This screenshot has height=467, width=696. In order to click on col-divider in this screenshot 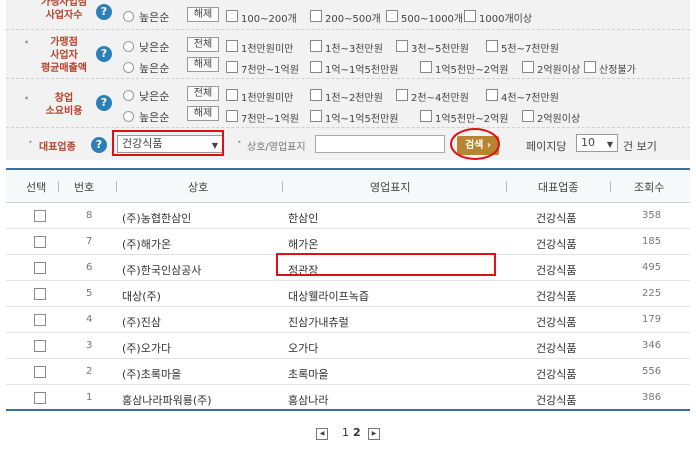, I will do `click(506, 186)`.